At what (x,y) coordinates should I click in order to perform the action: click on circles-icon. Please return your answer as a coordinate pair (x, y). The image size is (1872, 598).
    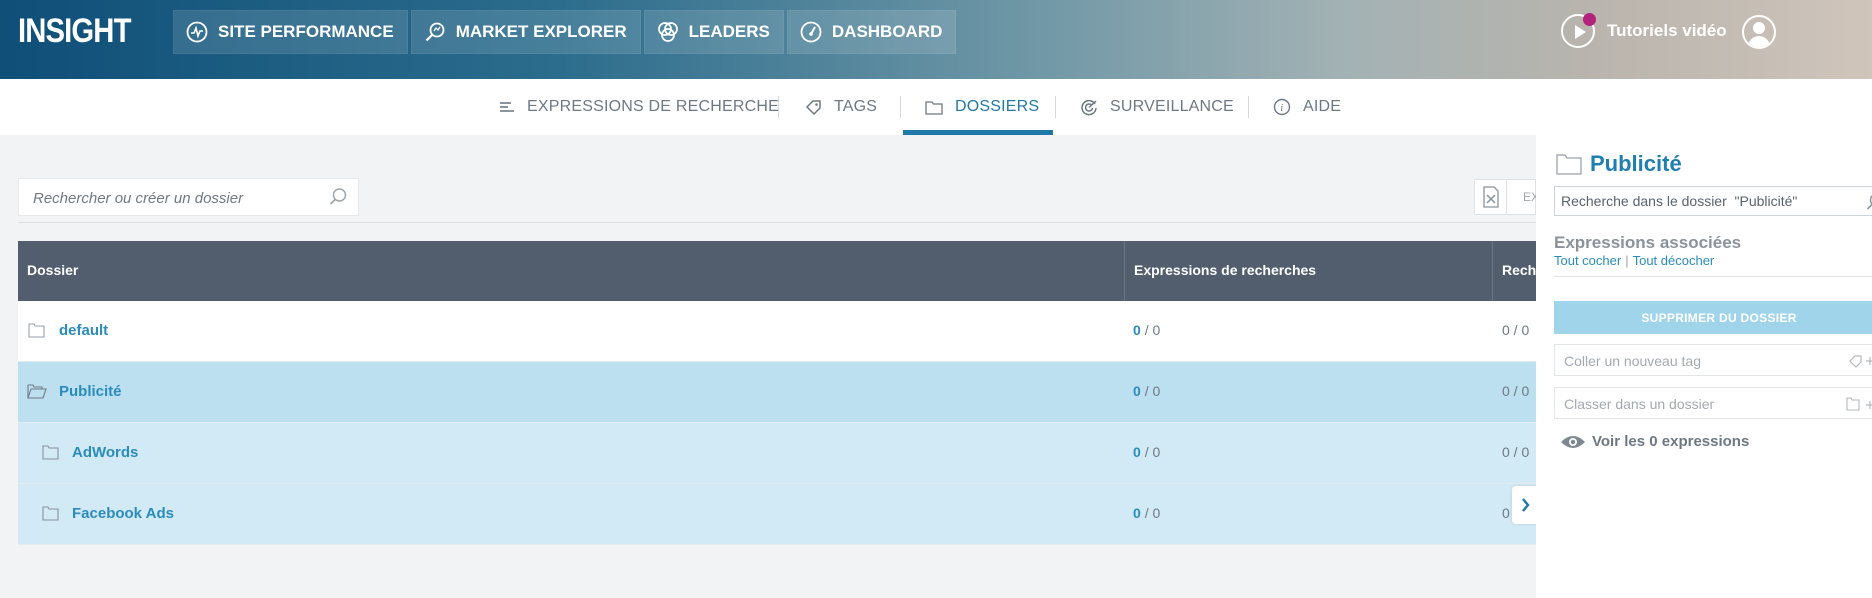
    Looking at the image, I should click on (667, 32).